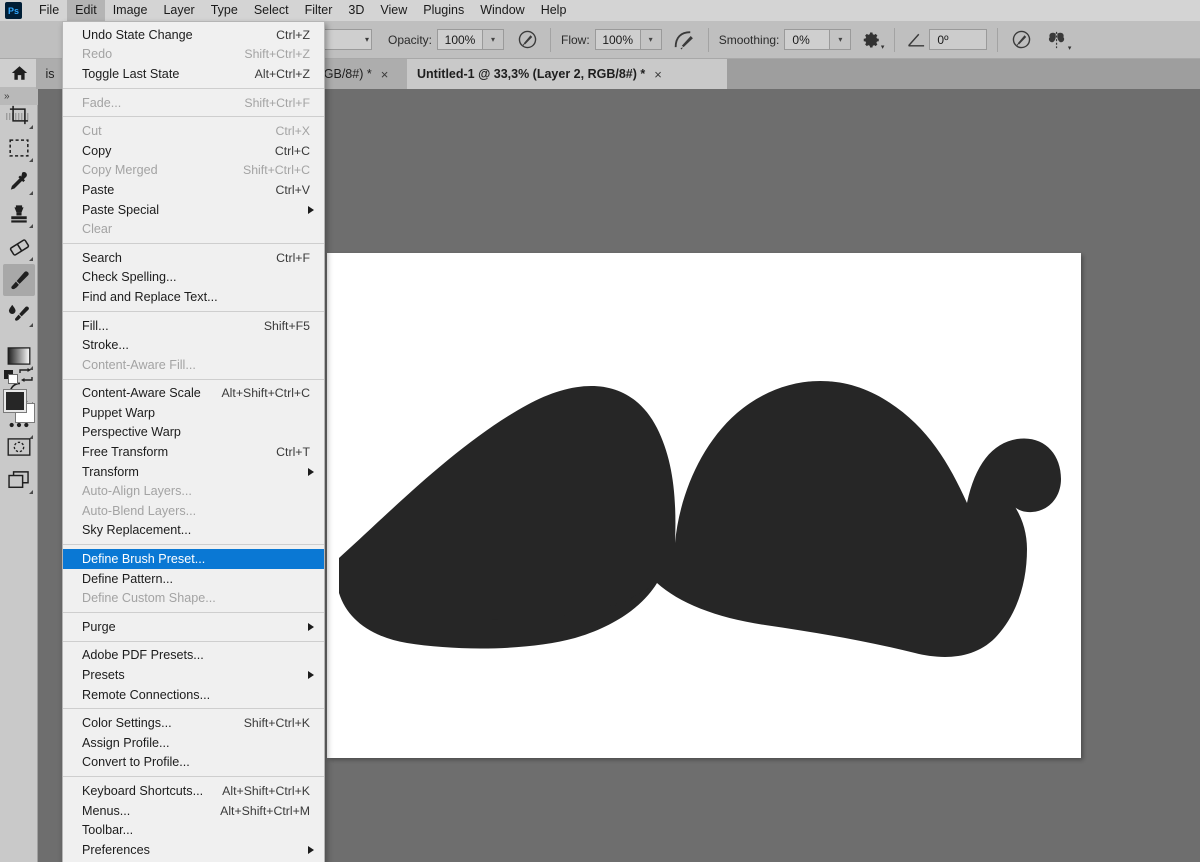  What do you see at coordinates (19, 214) in the screenshot?
I see `tool-clone-stamp` at bounding box center [19, 214].